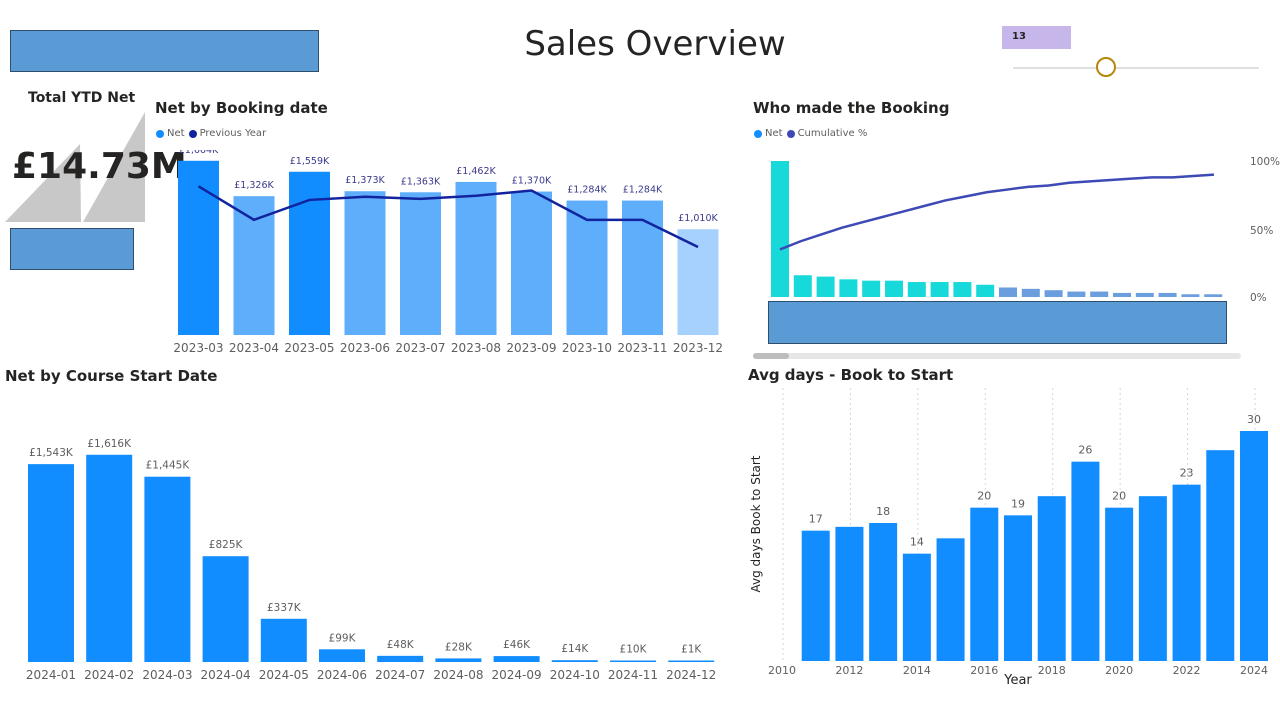 The width and height of the screenshot is (1280, 720). What do you see at coordinates (517, 675) in the screenshot?
I see `x-tick-label: 2024-09` at bounding box center [517, 675].